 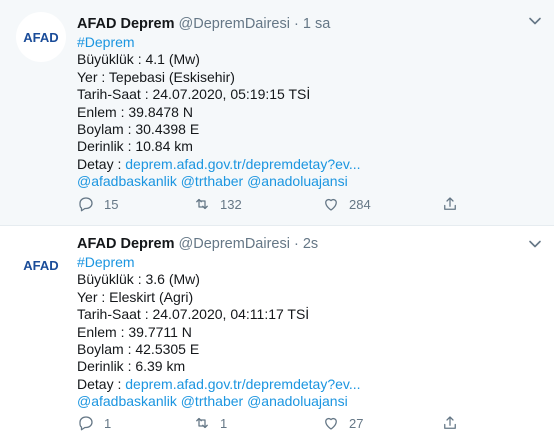 What do you see at coordinates (346, 204) in the screenshot?
I see `like-button: 284` at bounding box center [346, 204].